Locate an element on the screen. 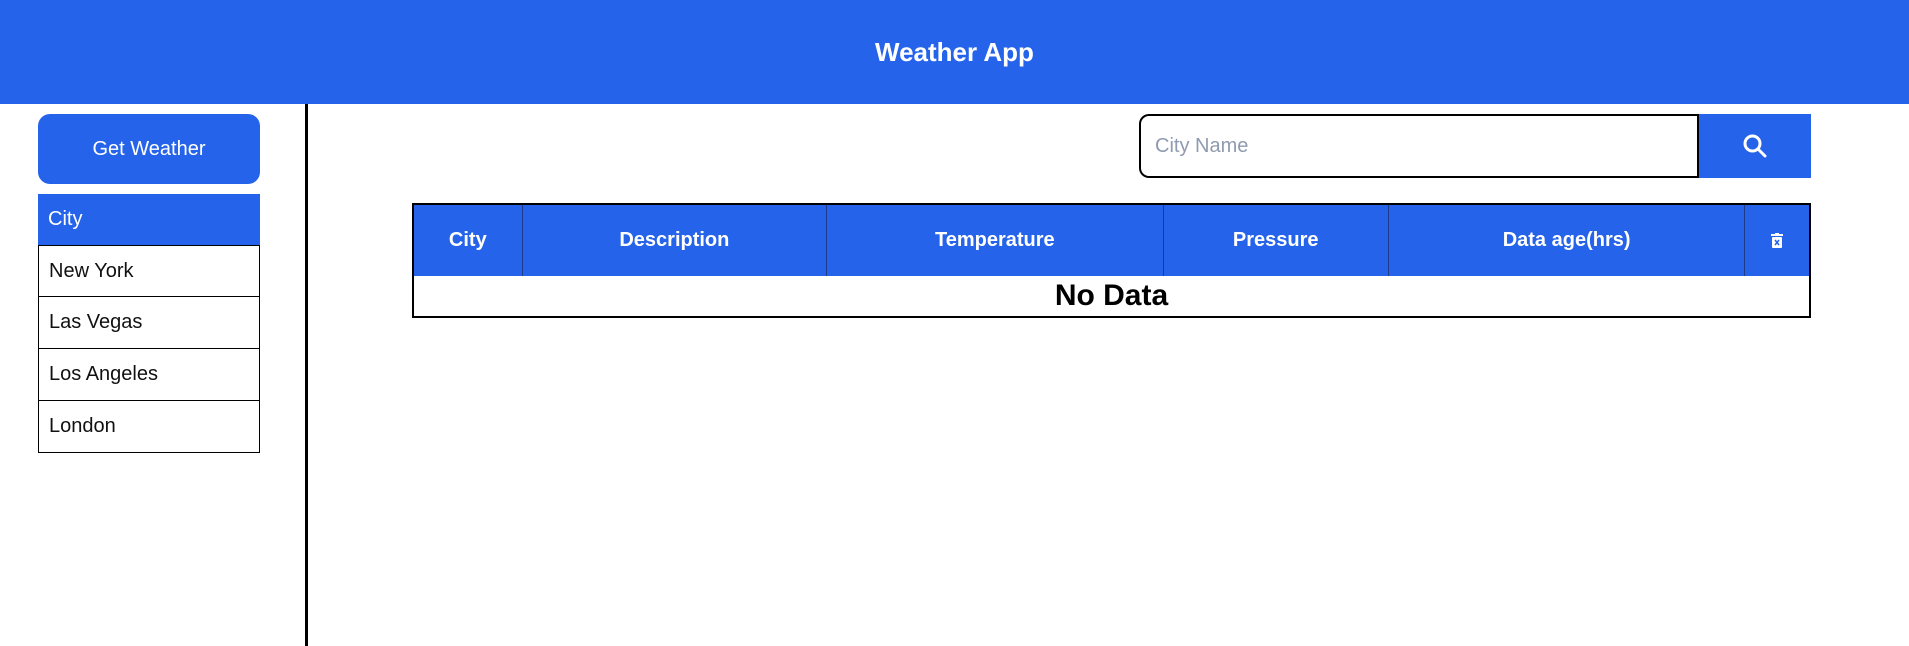 This screenshot has height=646, width=1909. search-bar is located at coordinates (1475, 146).